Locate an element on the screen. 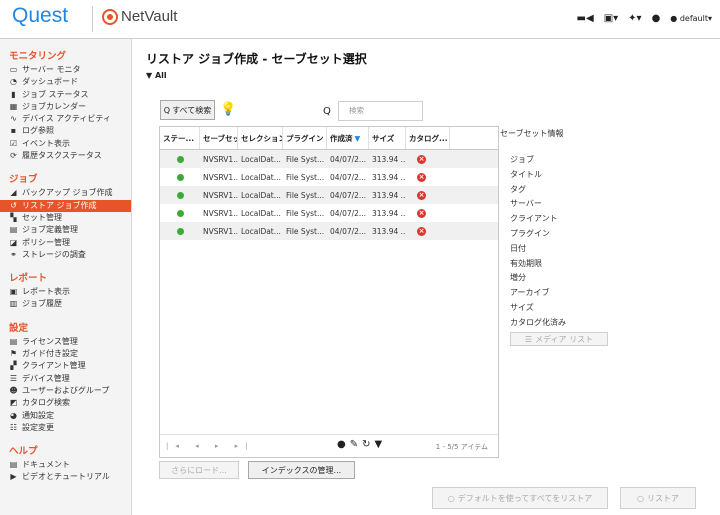 This screenshot has width=720, height=515. sidebar-item-label: ログ参照 is located at coordinates (38, 131).